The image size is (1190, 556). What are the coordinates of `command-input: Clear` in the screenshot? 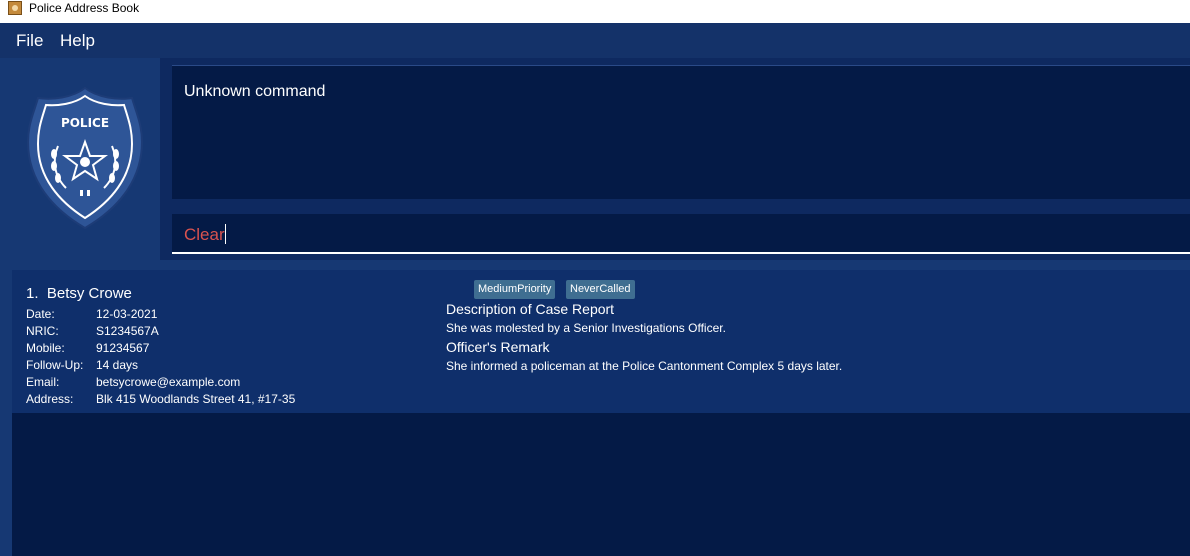 It's located at (681, 234).